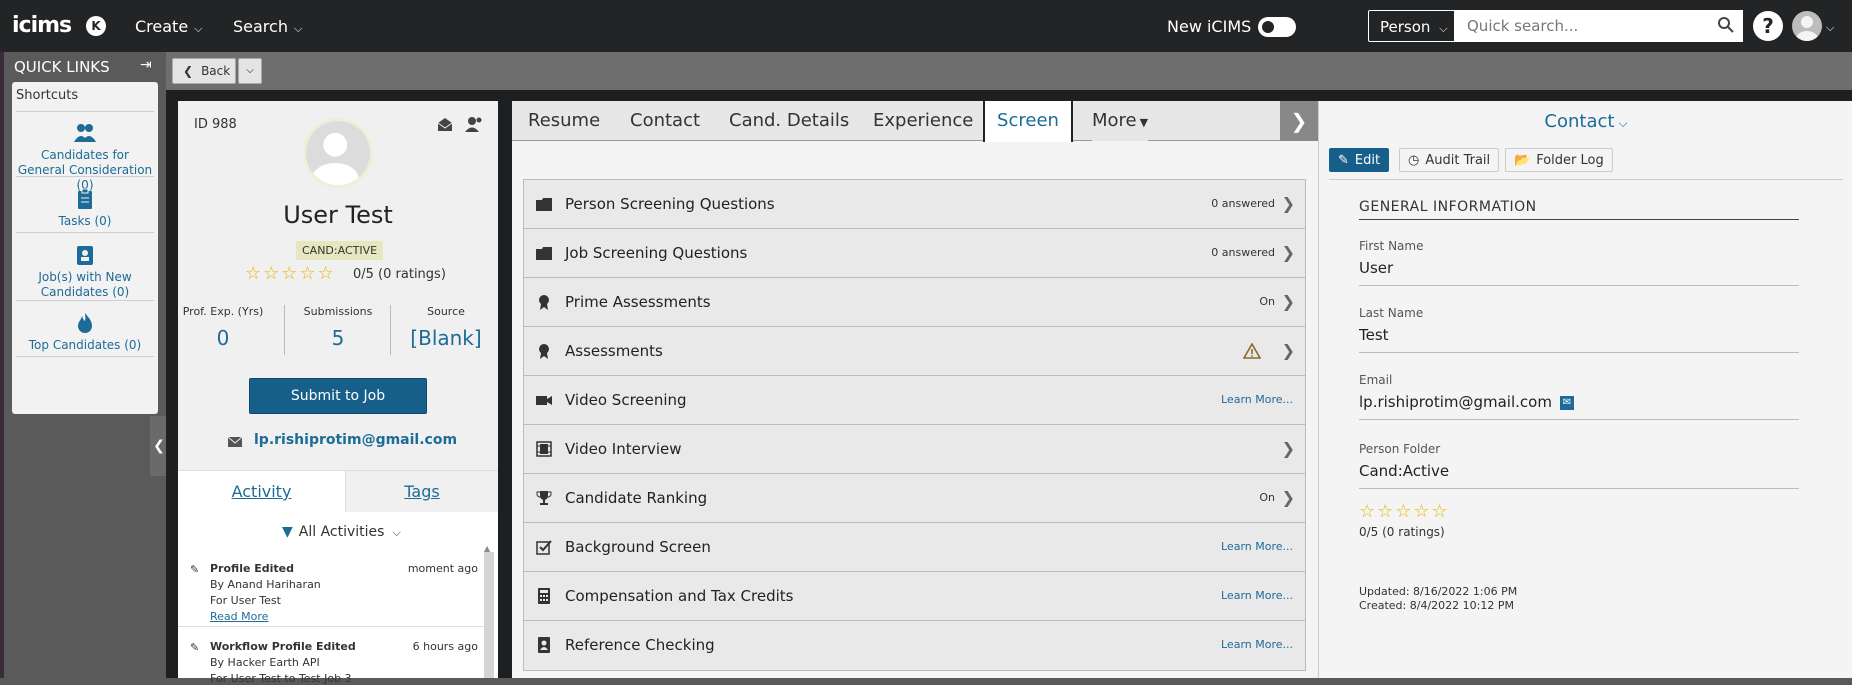 The width and height of the screenshot is (1852, 685). What do you see at coordinates (1277, 27) in the screenshot?
I see `new-icims-toggle` at bounding box center [1277, 27].